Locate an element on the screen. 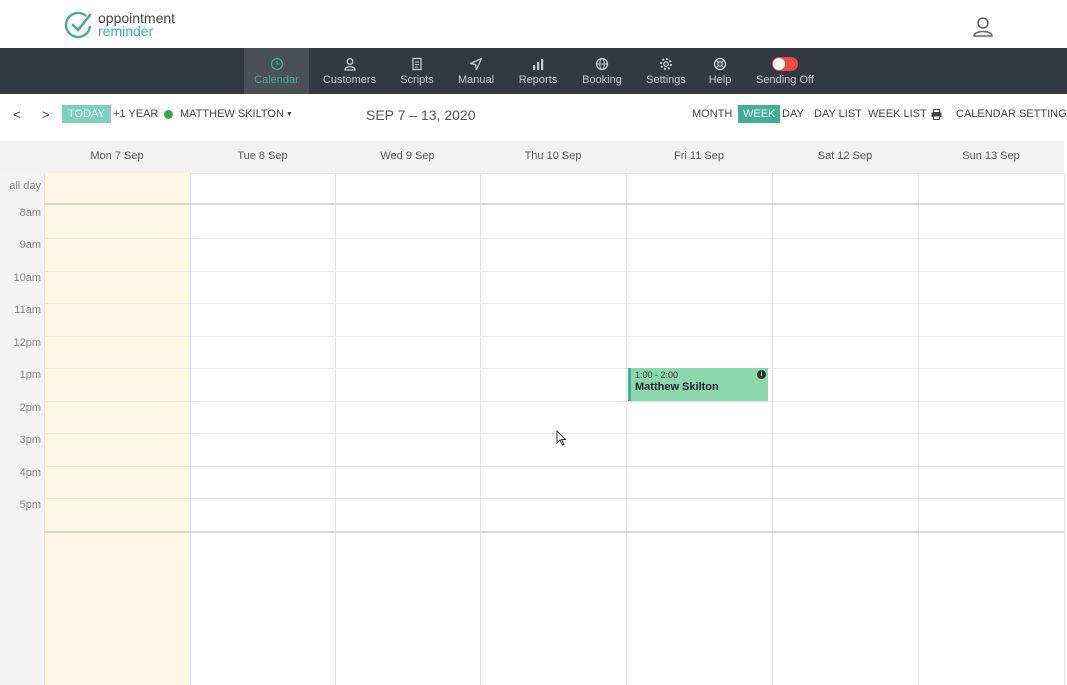 This screenshot has width=1067, height=685. day-header-wed: Wed 9 Sep is located at coordinates (407, 157).